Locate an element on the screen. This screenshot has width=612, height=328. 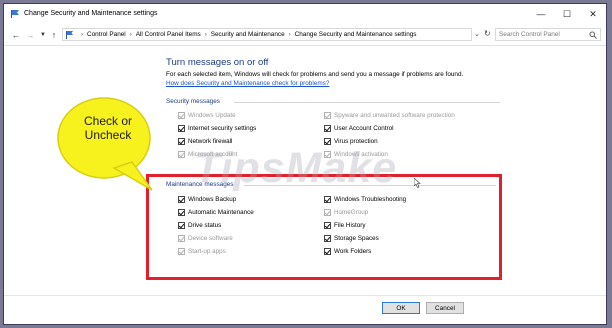
watermark: TipsMake is located at coordinates (296, 168).